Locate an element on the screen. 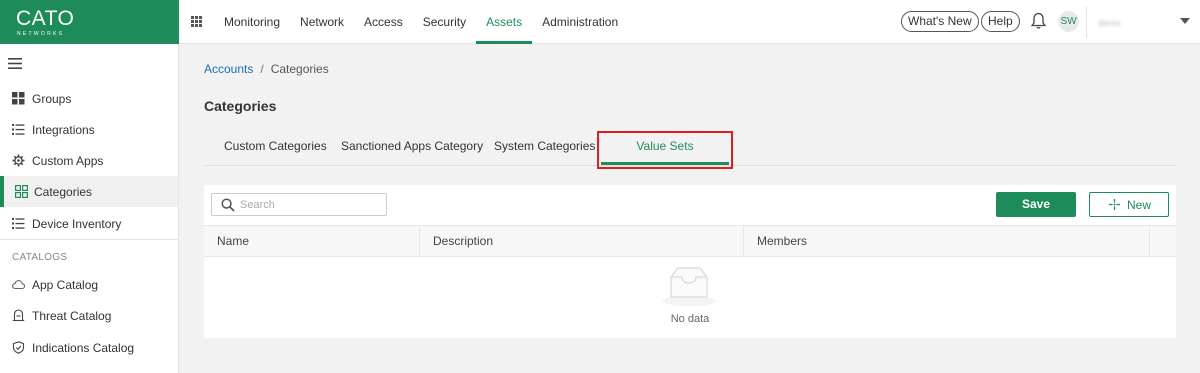 This screenshot has width=1200, height=373. sidebar-item-app-catalog: App Catalog is located at coordinates (89, 284).